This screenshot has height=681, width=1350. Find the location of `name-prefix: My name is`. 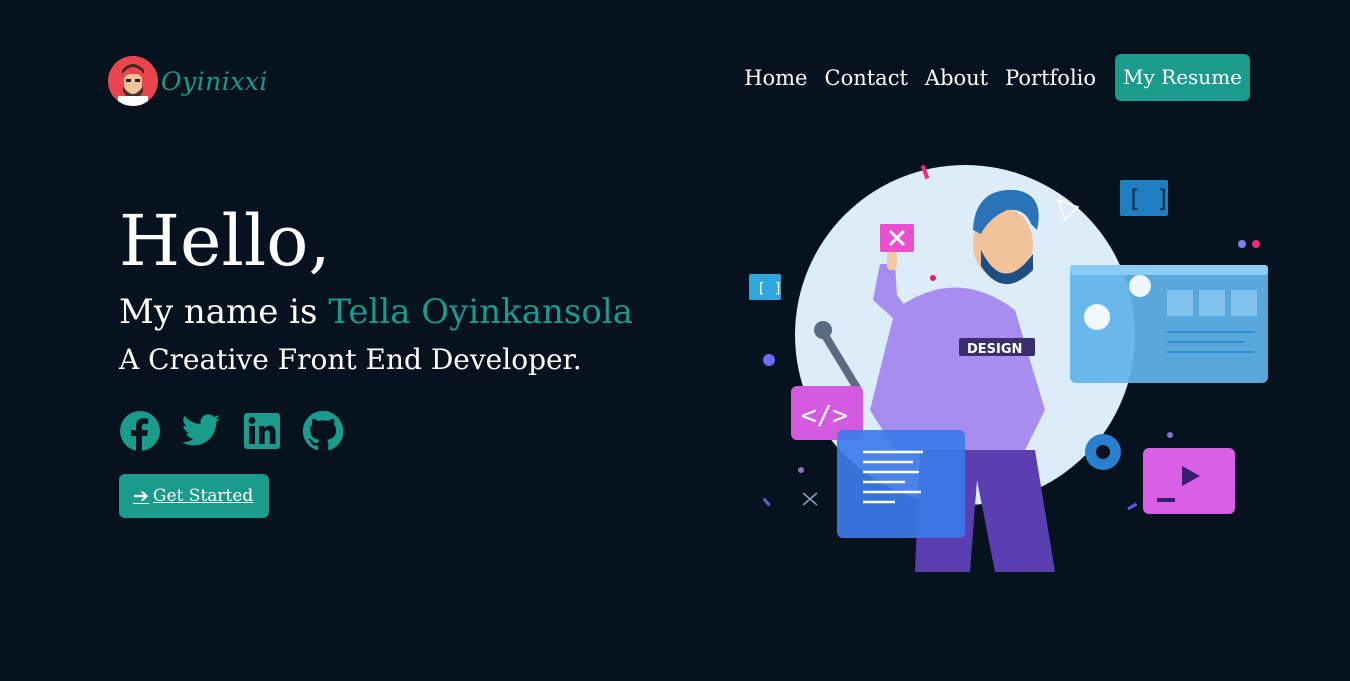

name-prefix: My name is is located at coordinates (218, 312).